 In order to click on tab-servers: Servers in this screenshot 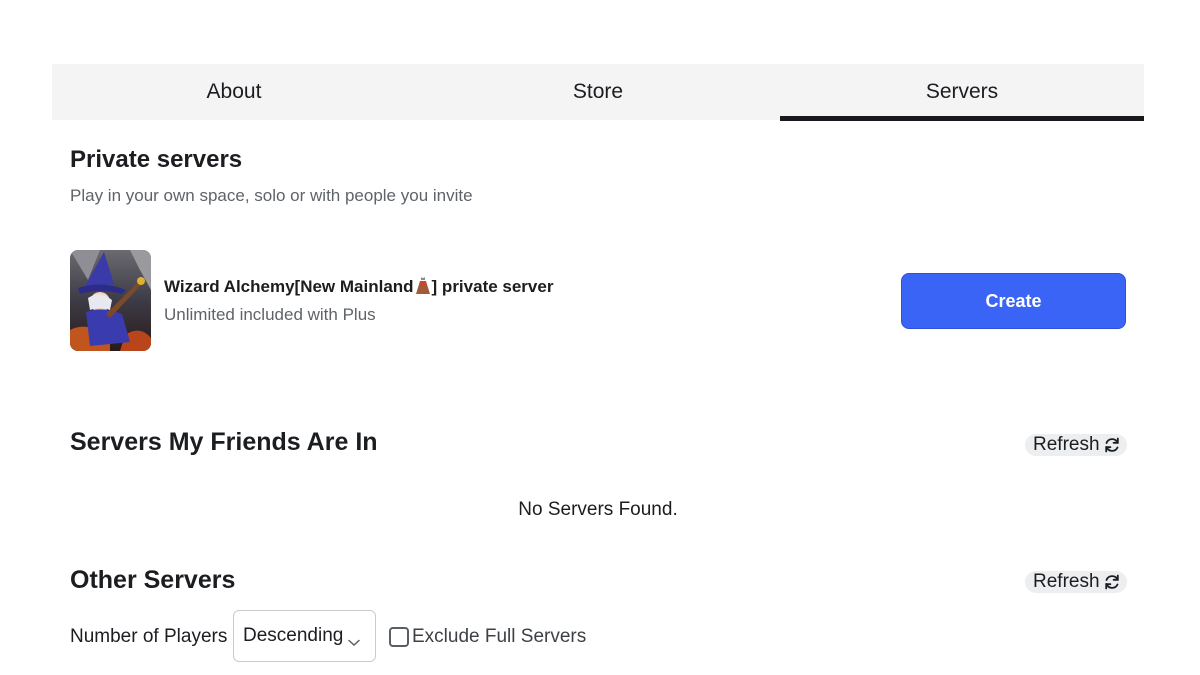, I will do `click(962, 92)`.